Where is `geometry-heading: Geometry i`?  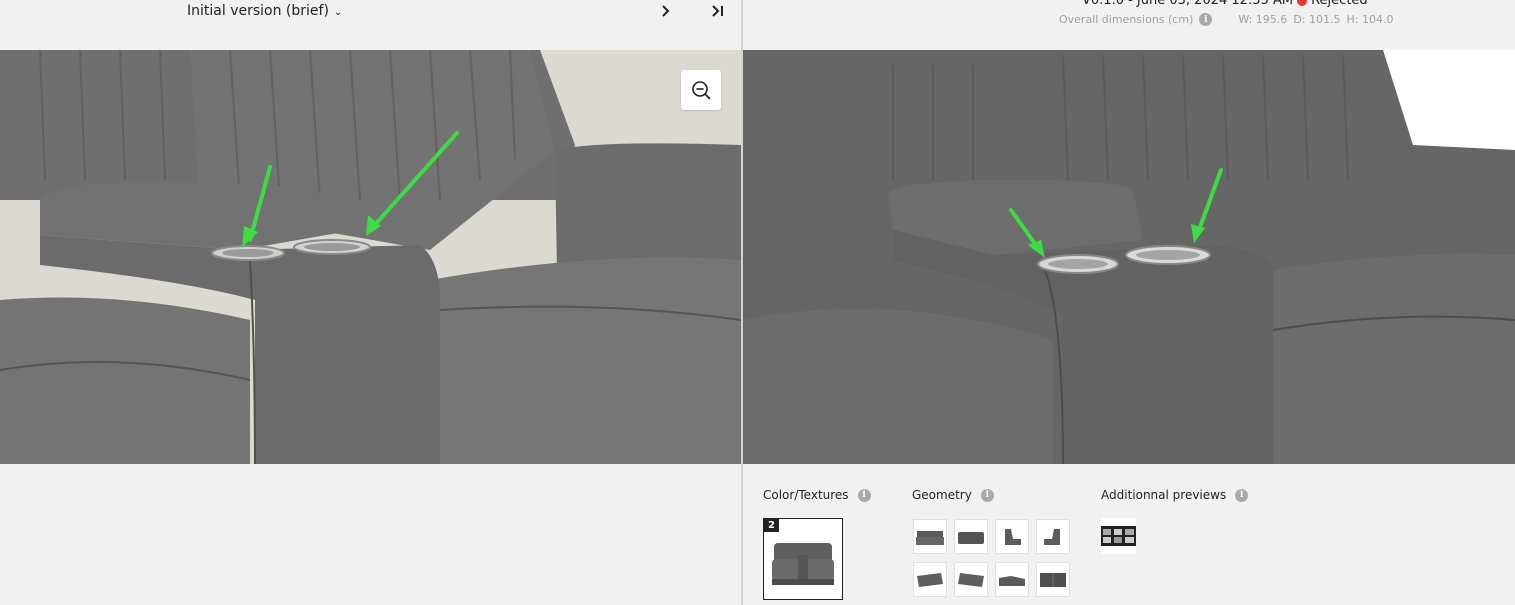
geometry-heading: Geometry i is located at coordinates (953, 495).